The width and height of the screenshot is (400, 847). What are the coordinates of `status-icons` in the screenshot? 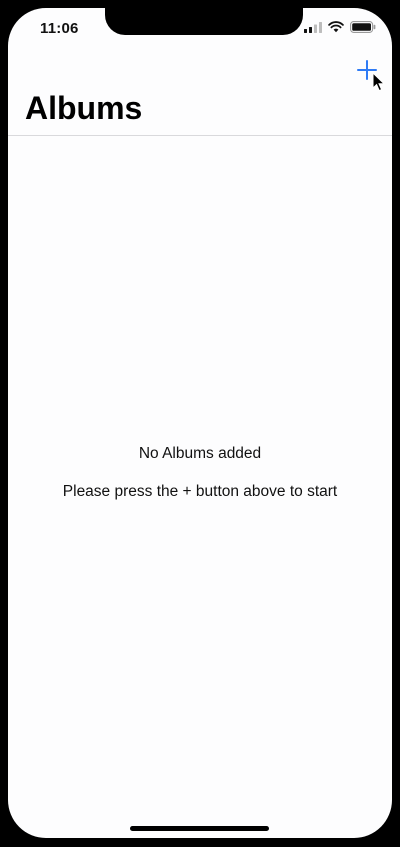 It's located at (340, 27).